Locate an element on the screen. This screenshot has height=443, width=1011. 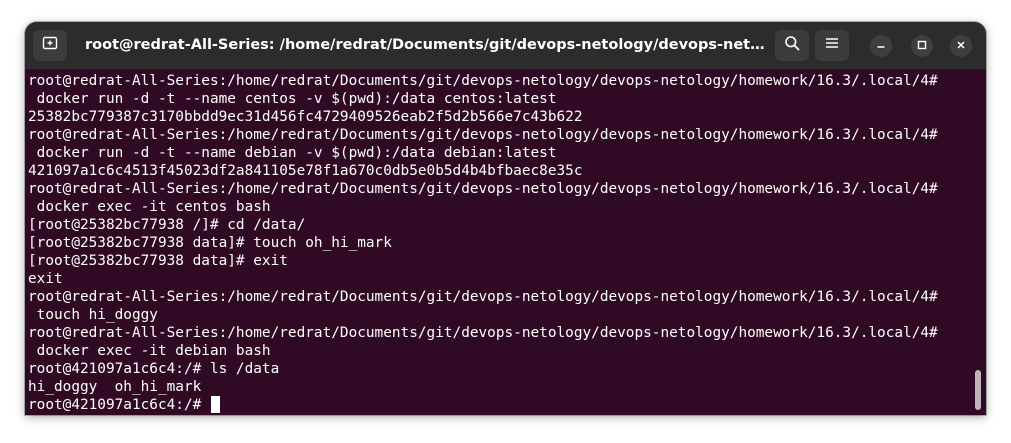
maximize-button is located at coordinates (922, 46).